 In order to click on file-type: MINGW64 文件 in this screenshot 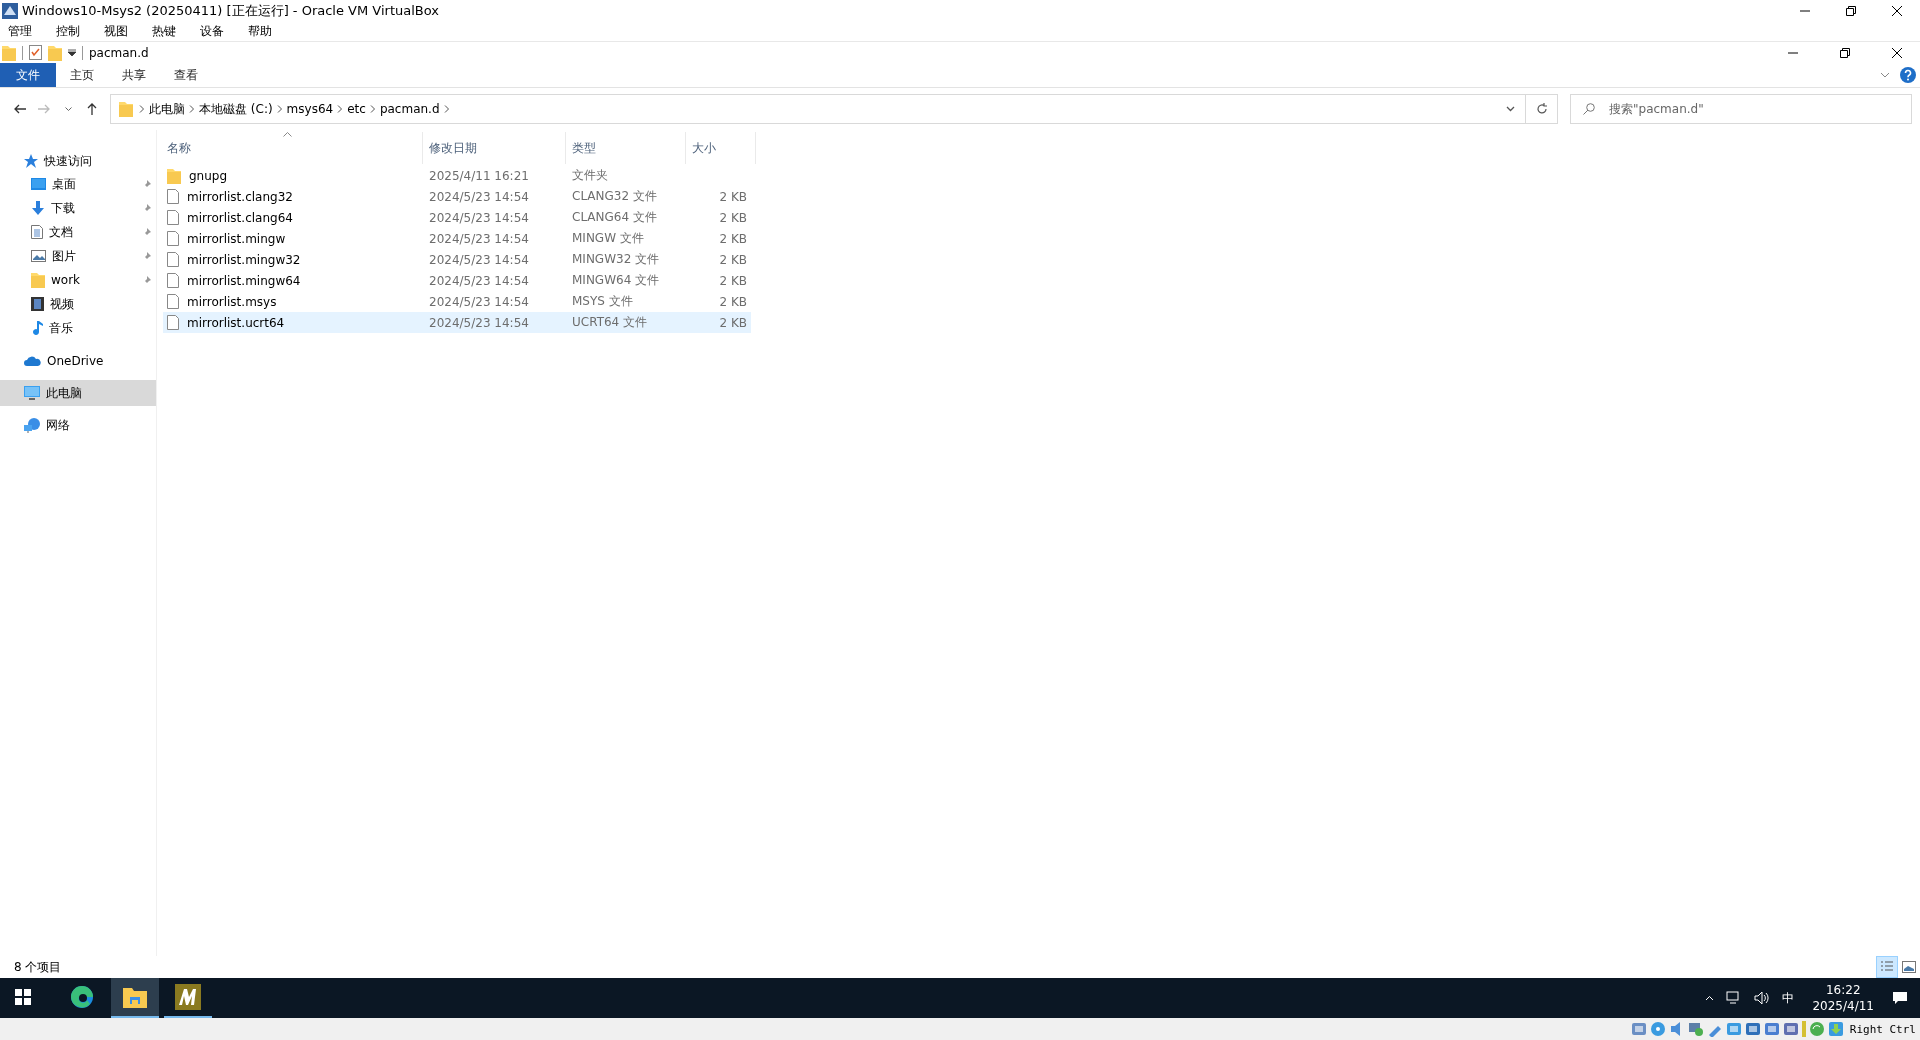, I will do `click(616, 280)`.